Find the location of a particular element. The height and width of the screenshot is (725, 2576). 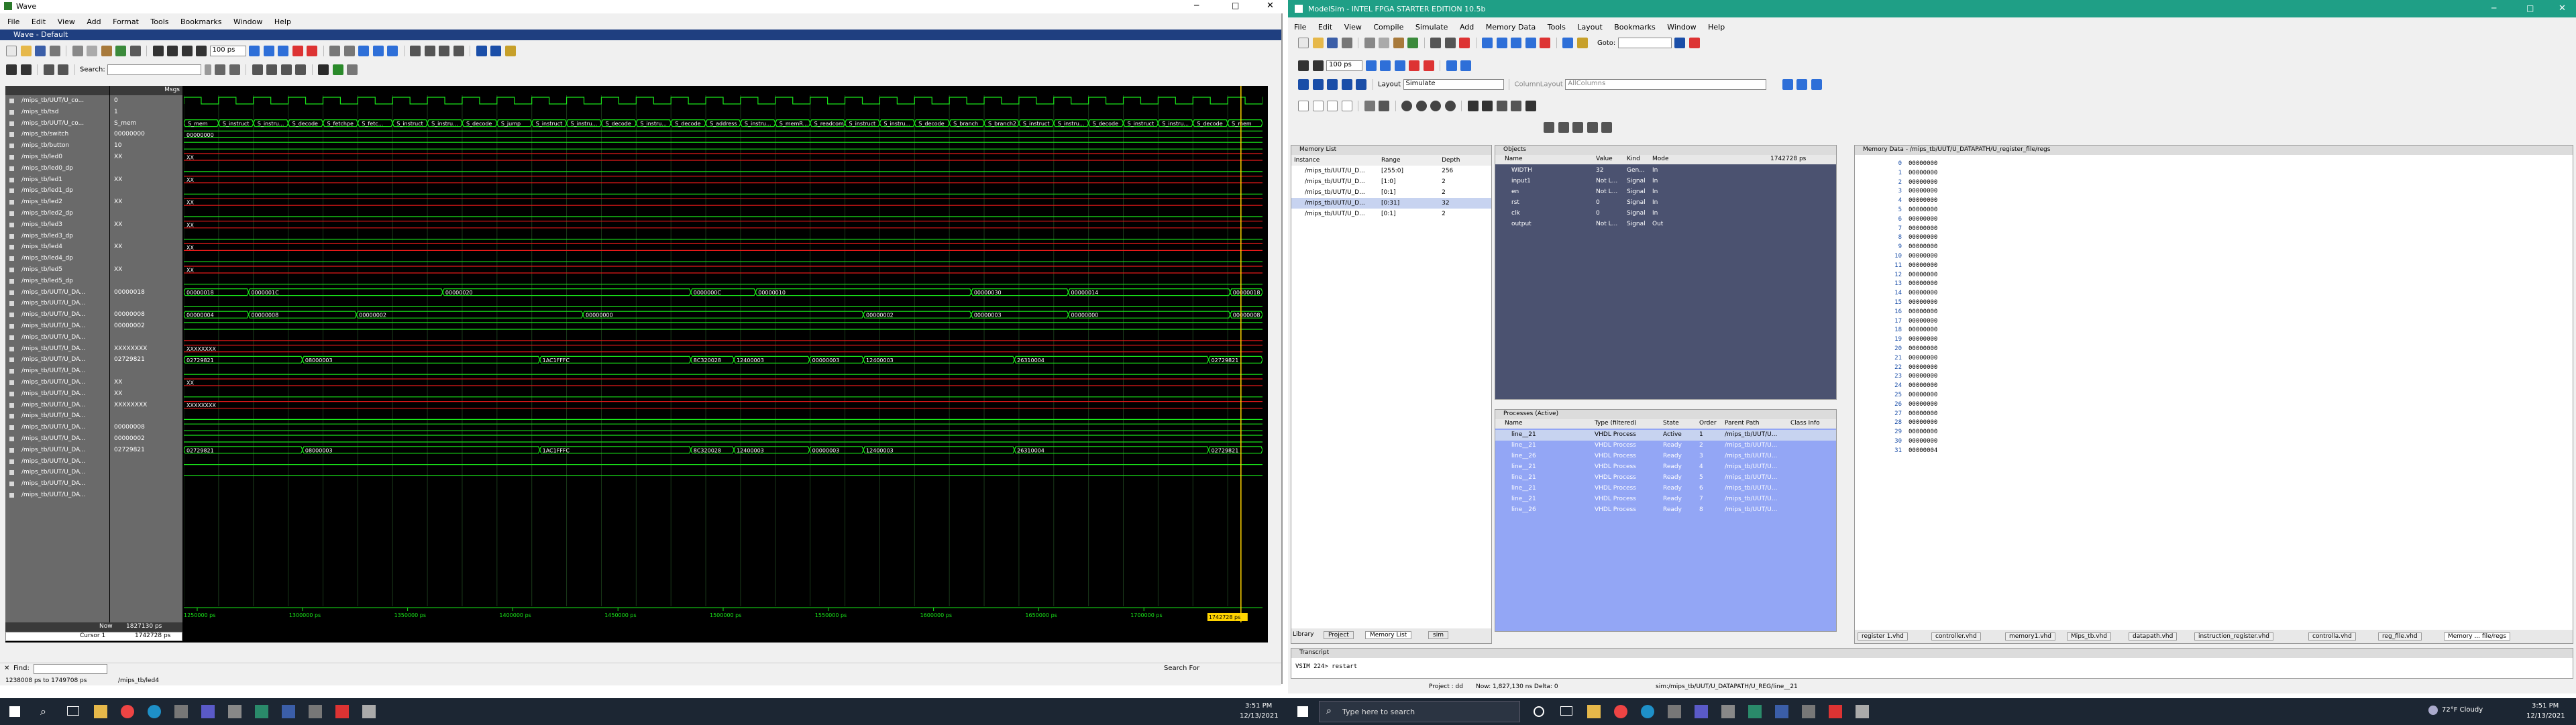

stop-icon is located at coordinates (312, 51).